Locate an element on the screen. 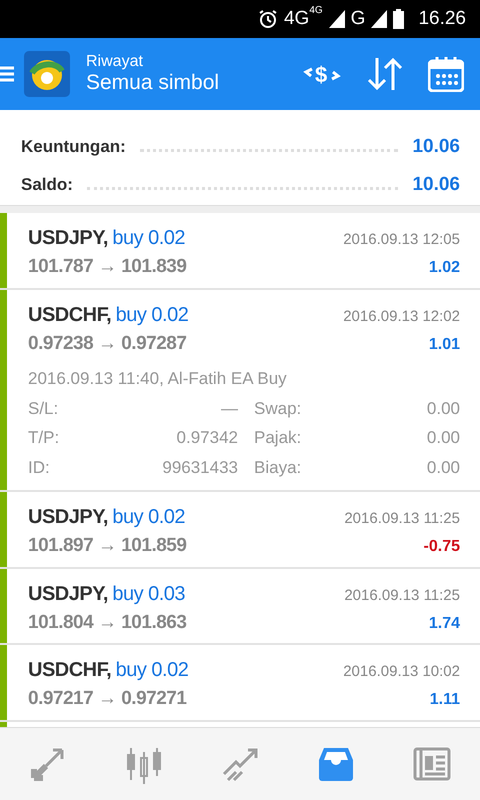 Image resolution: width=480 pixels, height=800 pixels. profit-value: 1.01 is located at coordinates (444, 344).